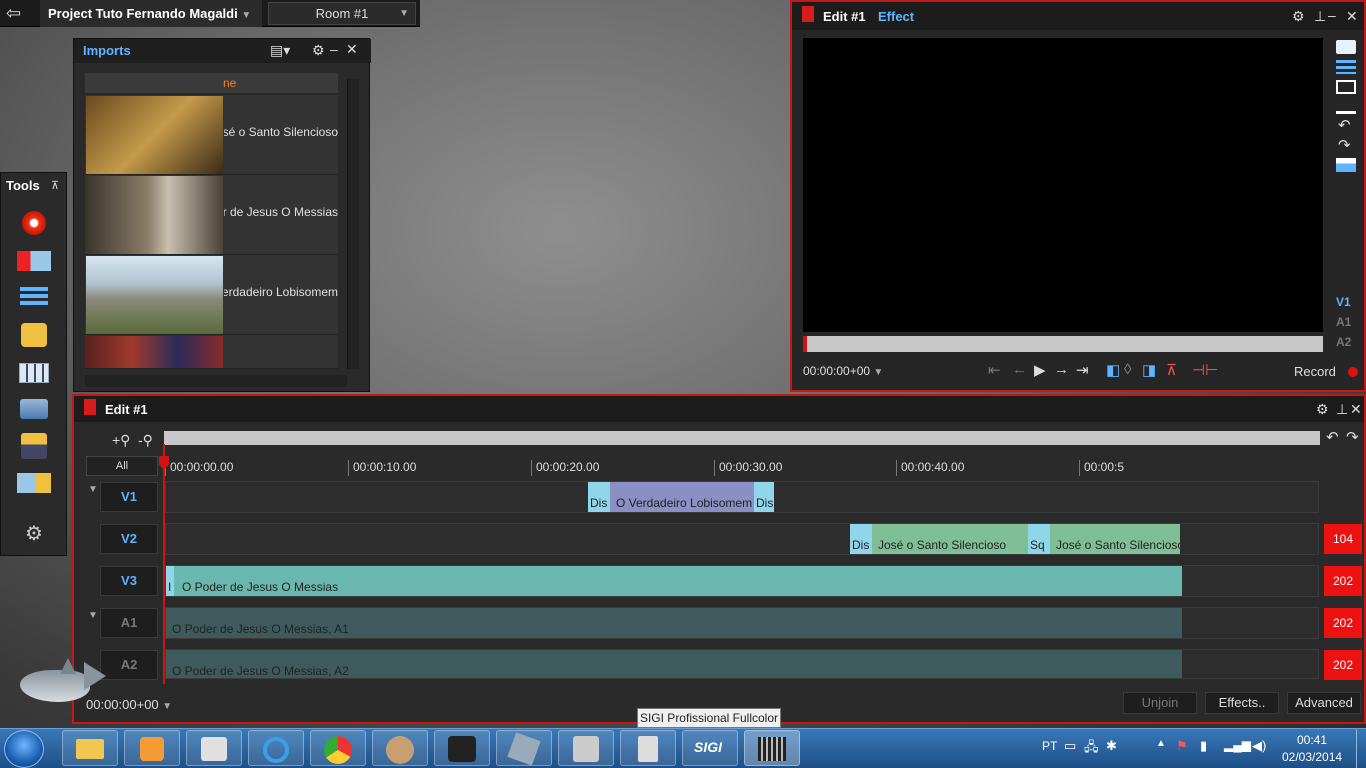  I want to click on timeline-tool-icon, so click(34, 297).